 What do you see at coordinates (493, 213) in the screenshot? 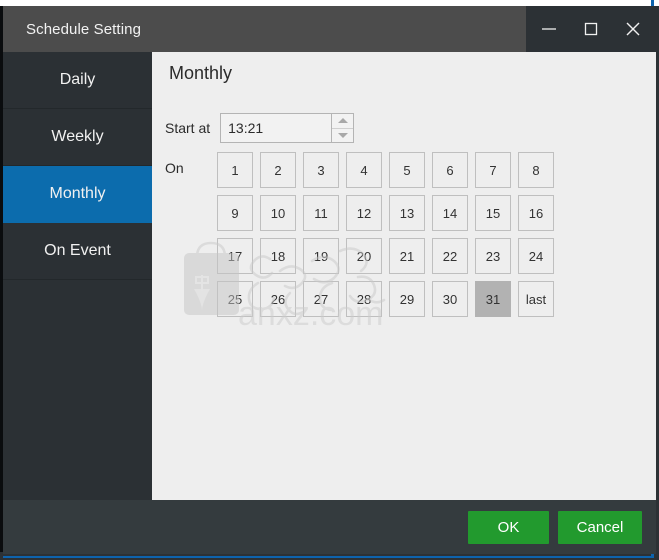
I see `day-cell: 15` at bounding box center [493, 213].